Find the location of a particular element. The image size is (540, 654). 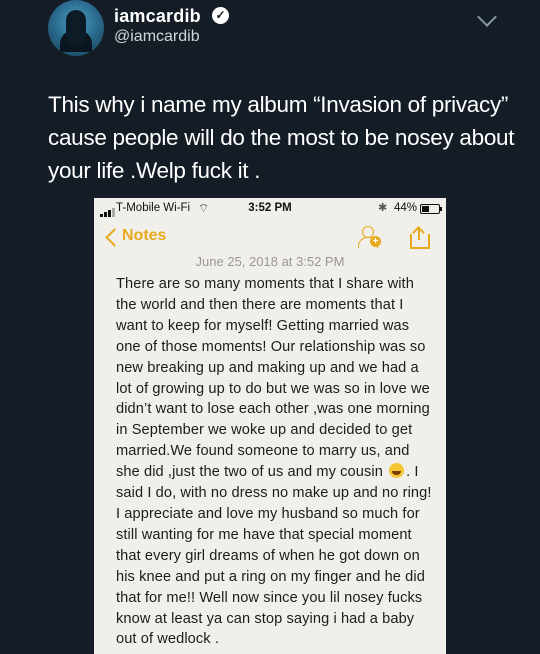

battery-percent: 44% is located at coordinates (406, 208).